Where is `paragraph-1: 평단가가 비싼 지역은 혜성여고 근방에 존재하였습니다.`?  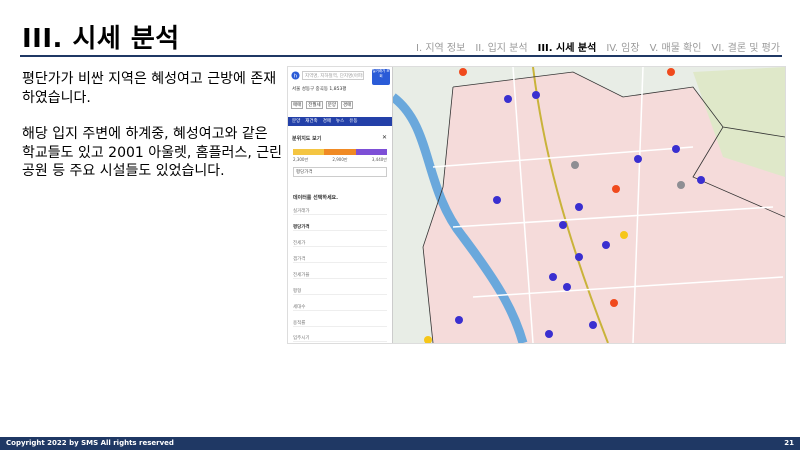
paragraph-1: 평단가가 비싼 지역은 혜성여고 근방에 존재하였습니다. is located at coordinates (149, 88).